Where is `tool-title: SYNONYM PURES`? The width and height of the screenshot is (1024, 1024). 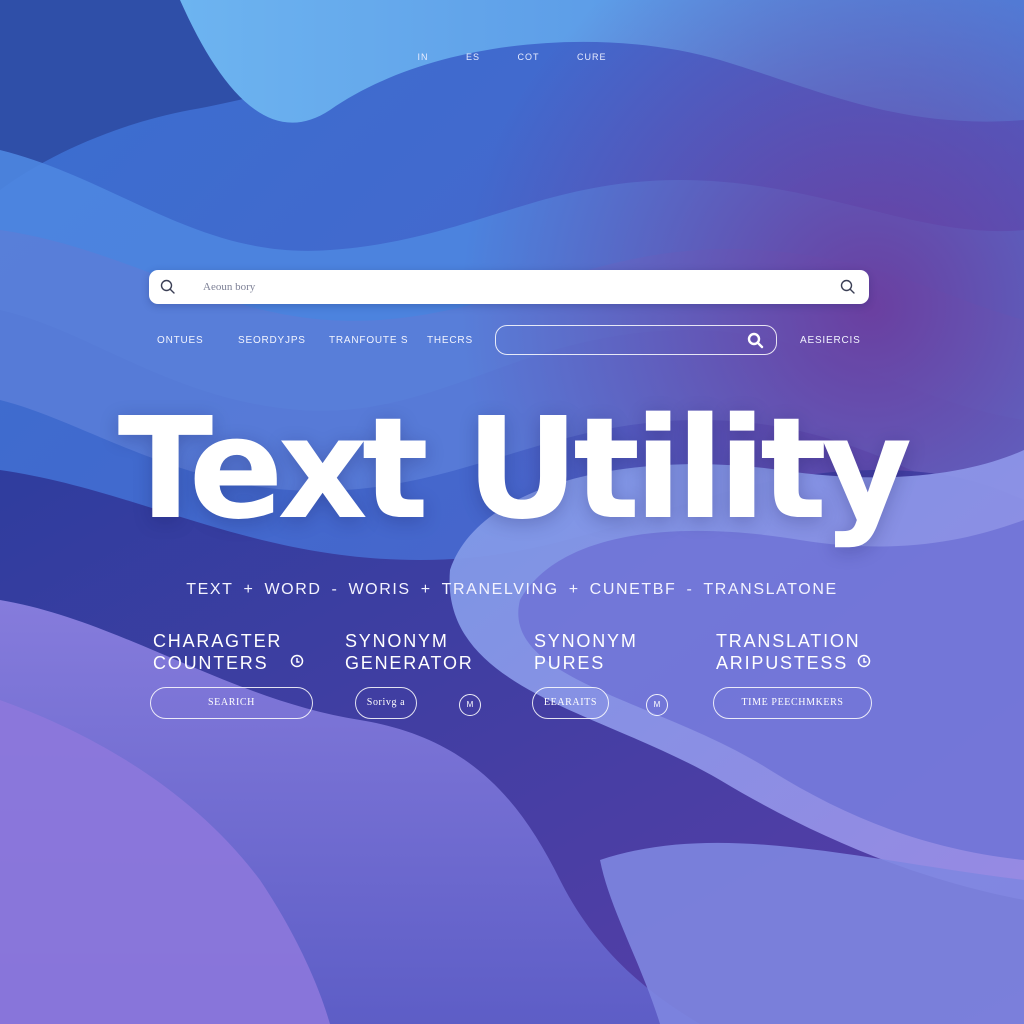 tool-title: SYNONYM PURES is located at coordinates (586, 652).